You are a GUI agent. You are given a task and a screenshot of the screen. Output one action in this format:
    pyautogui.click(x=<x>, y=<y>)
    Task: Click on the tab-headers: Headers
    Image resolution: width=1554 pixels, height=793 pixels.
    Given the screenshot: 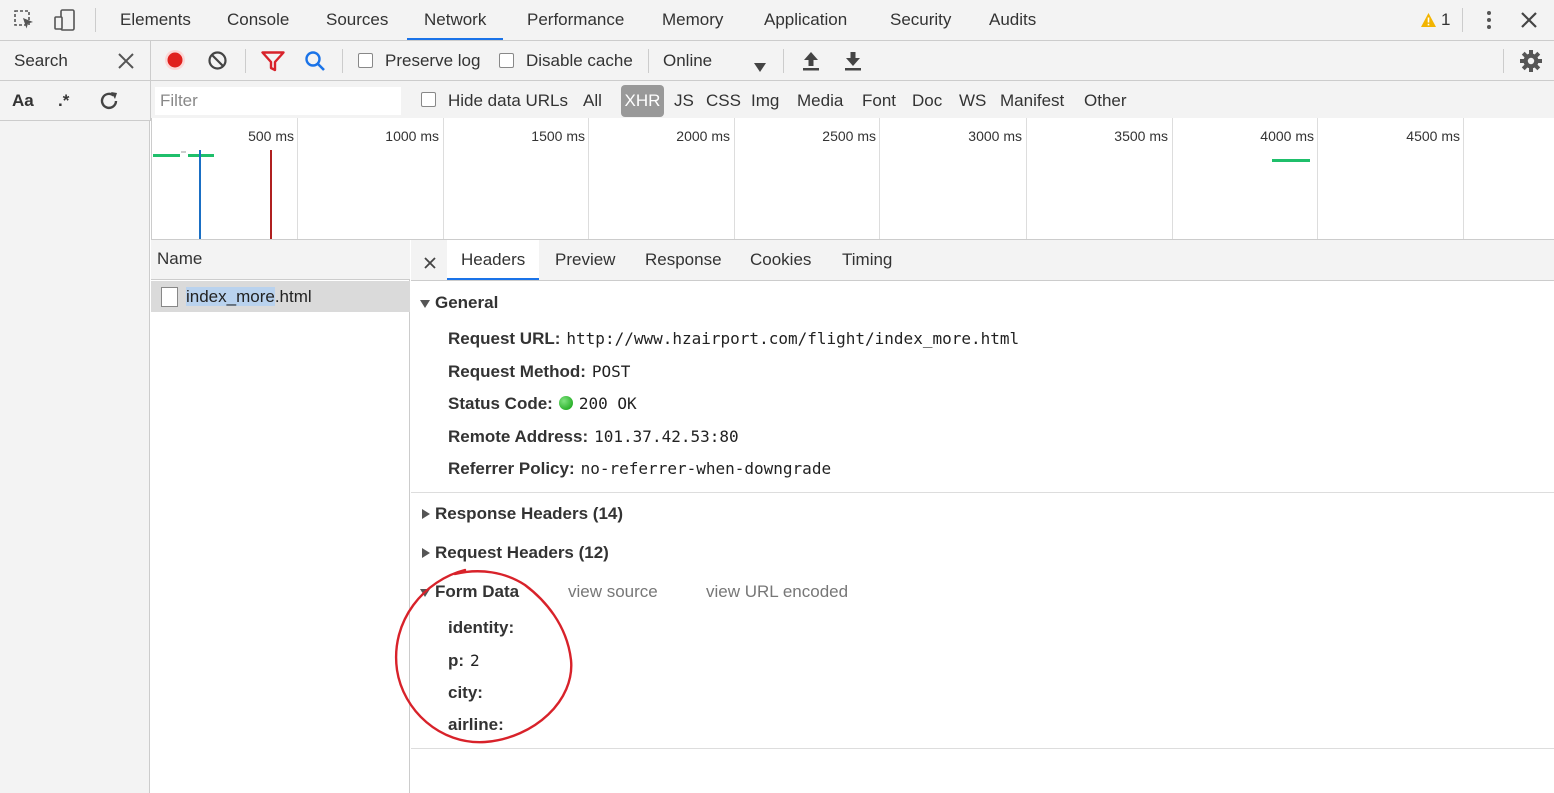 What is the action you would take?
    pyautogui.click(x=493, y=260)
    